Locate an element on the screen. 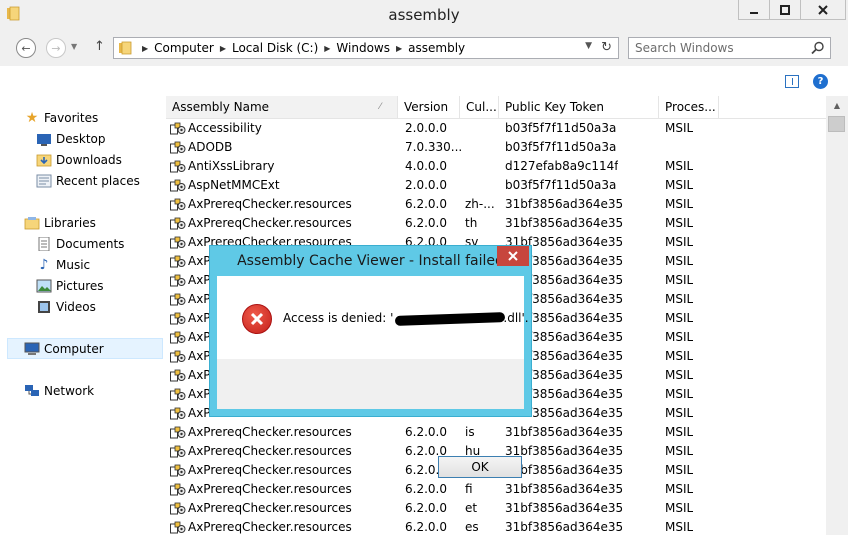  scroll-up-icon: ▲ is located at coordinates (837, 105).